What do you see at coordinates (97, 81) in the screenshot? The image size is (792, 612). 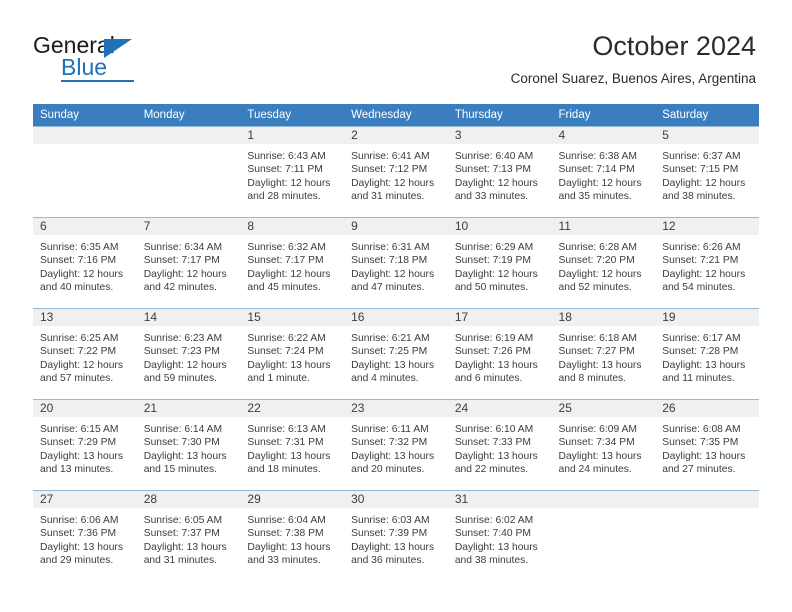 I see `logo-underline` at bounding box center [97, 81].